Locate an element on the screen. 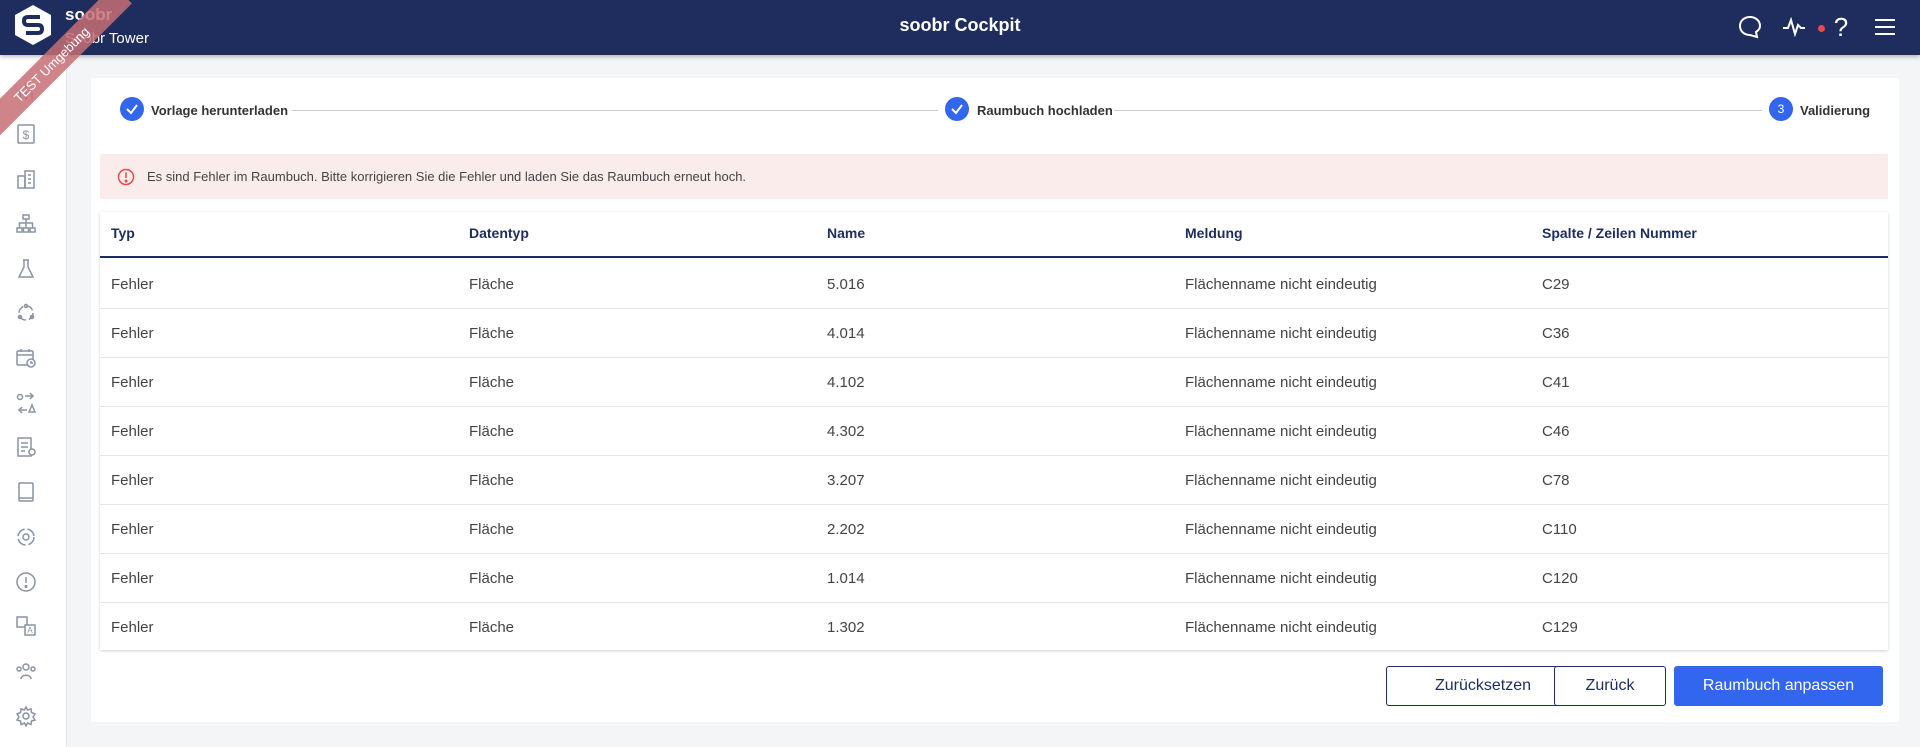 This screenshot has width=1920, height=747. book-icon is located at coordinates (26, 492).